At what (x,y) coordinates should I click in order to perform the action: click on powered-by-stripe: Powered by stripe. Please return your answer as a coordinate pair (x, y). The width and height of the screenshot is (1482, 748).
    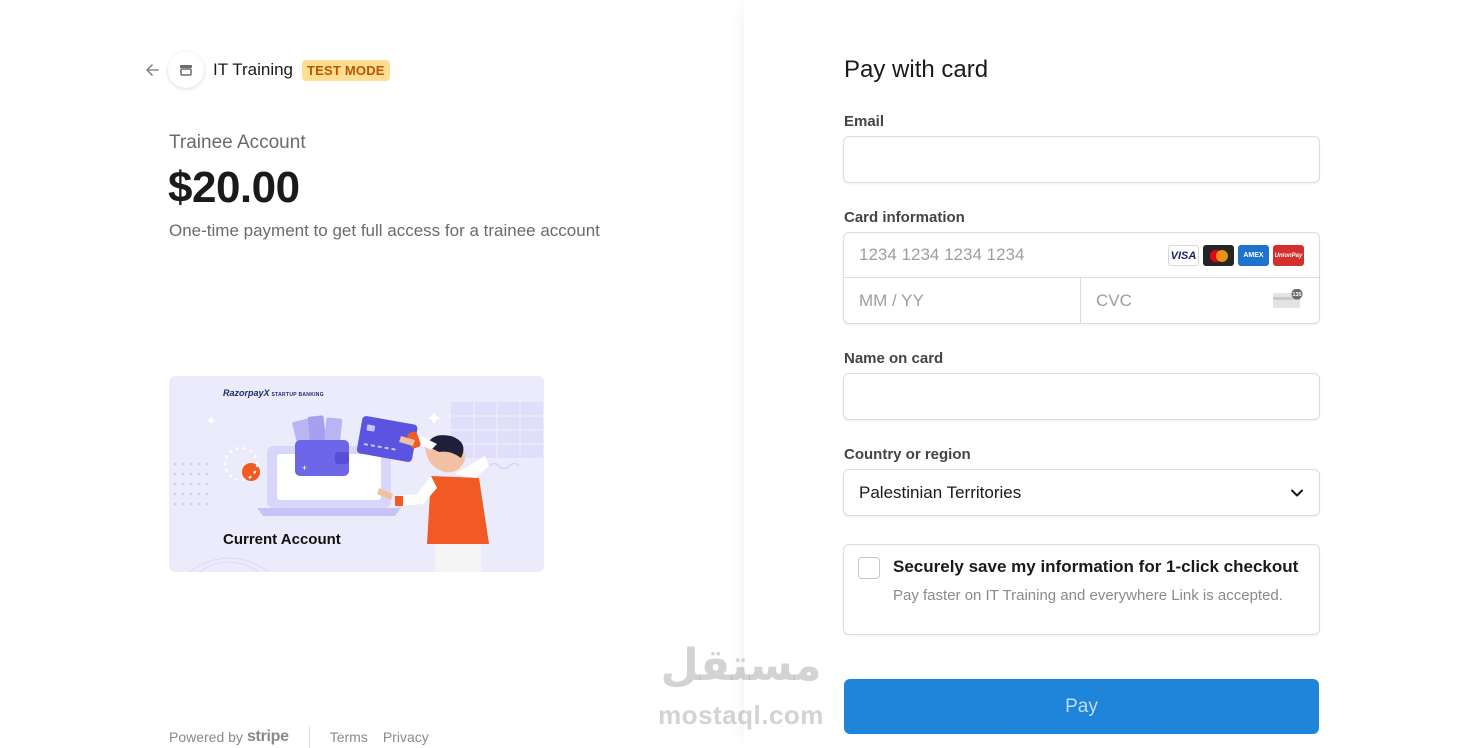
    Looking at the image, I should click on (229, 737).